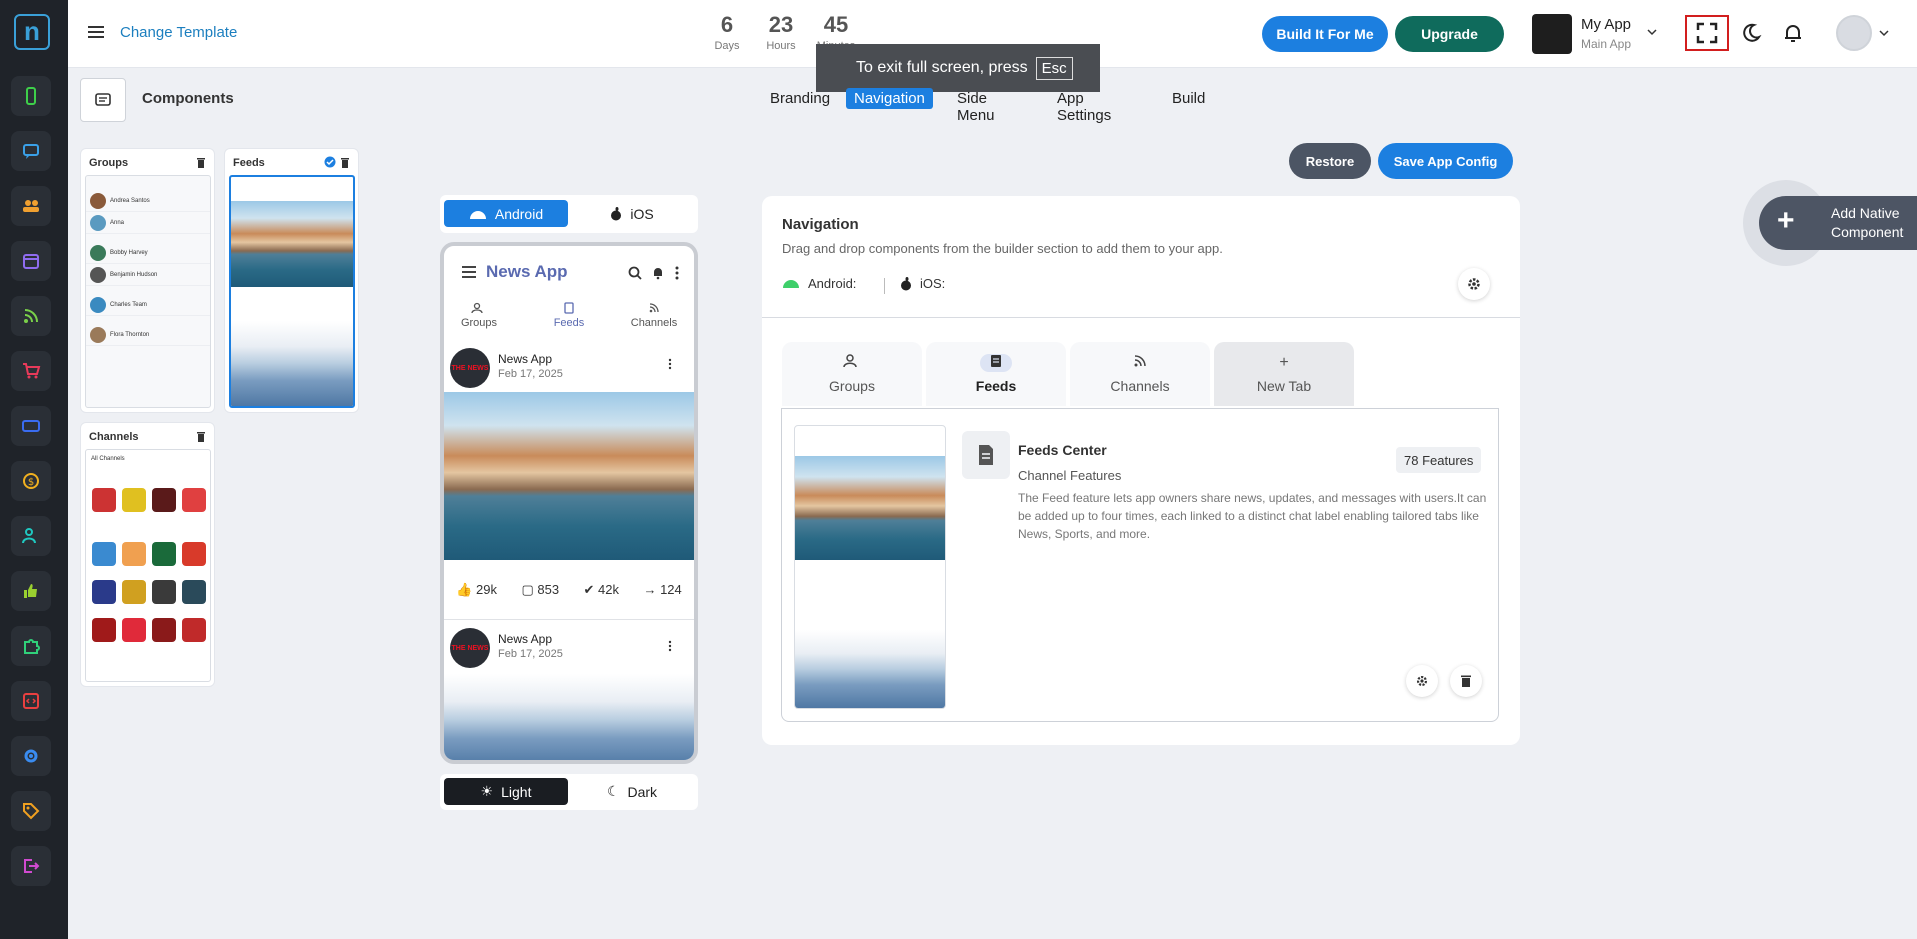 Image resolution: width=1917 pixels, height=939 pixels. What do you see at coordinates (31, 426) in the screenshot?
I see `ticket-icon` at bounding box center [31, 426].